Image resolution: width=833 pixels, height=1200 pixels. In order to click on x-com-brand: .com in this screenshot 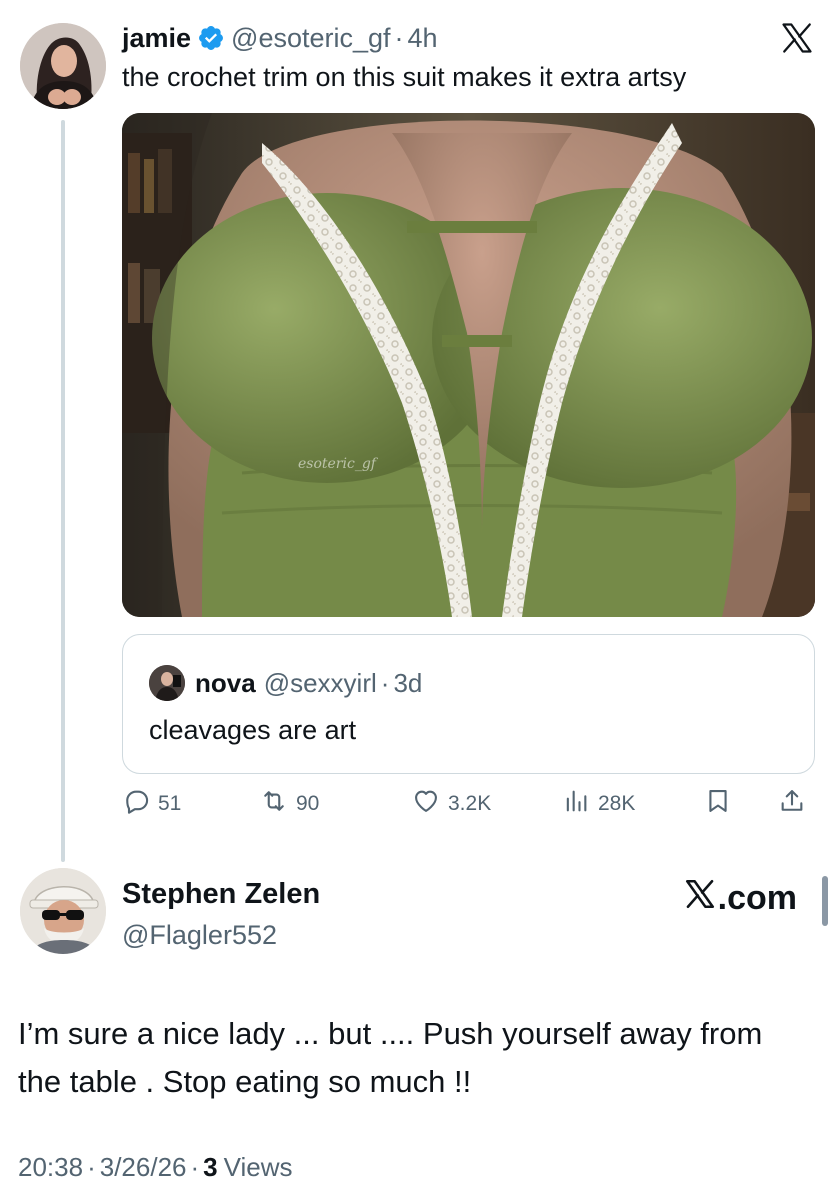, I will do `click(740, 898)`.